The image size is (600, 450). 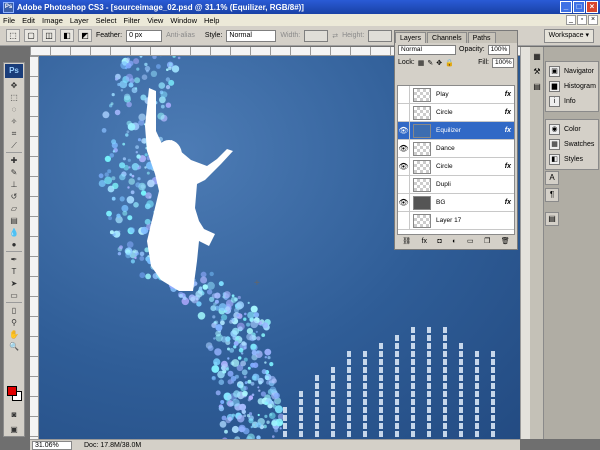 What do you see at coordinates (14, 133) in the screenshot?
I see `crop-tool-icon: ⌗` at bounding box center [14, 133].